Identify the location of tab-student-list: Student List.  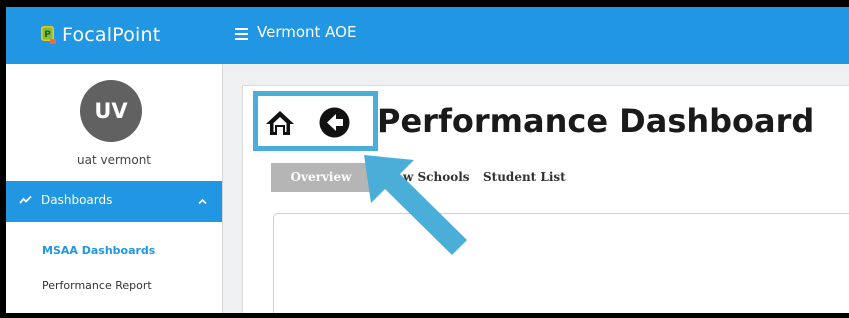
(524, 177).